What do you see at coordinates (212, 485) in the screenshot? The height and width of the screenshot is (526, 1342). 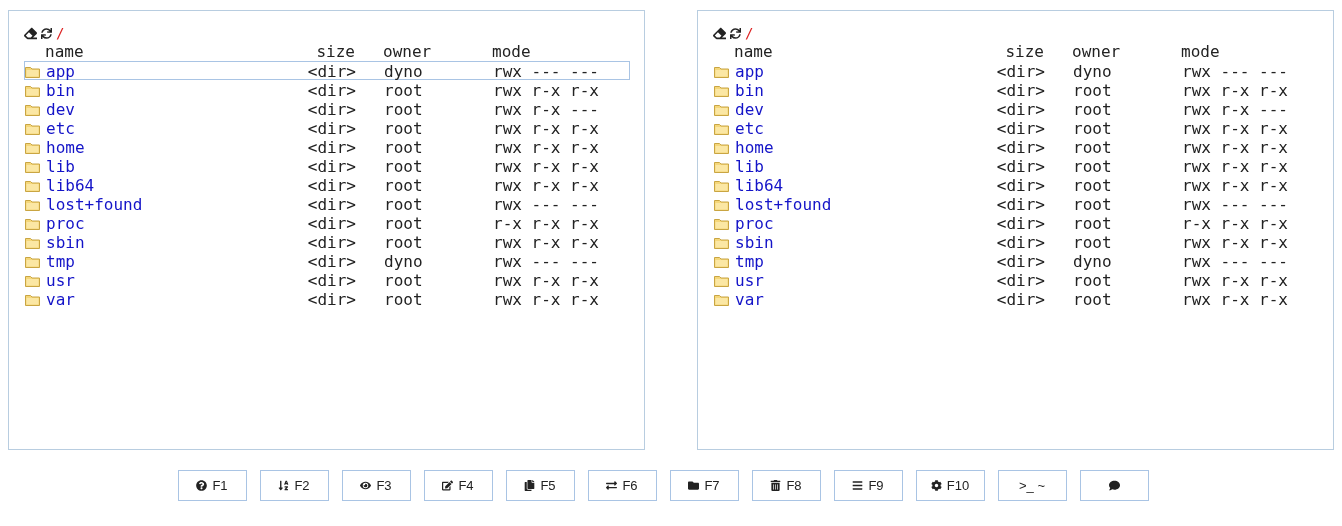 I see `function-key-button: F1` at bounding box center [212, 485].